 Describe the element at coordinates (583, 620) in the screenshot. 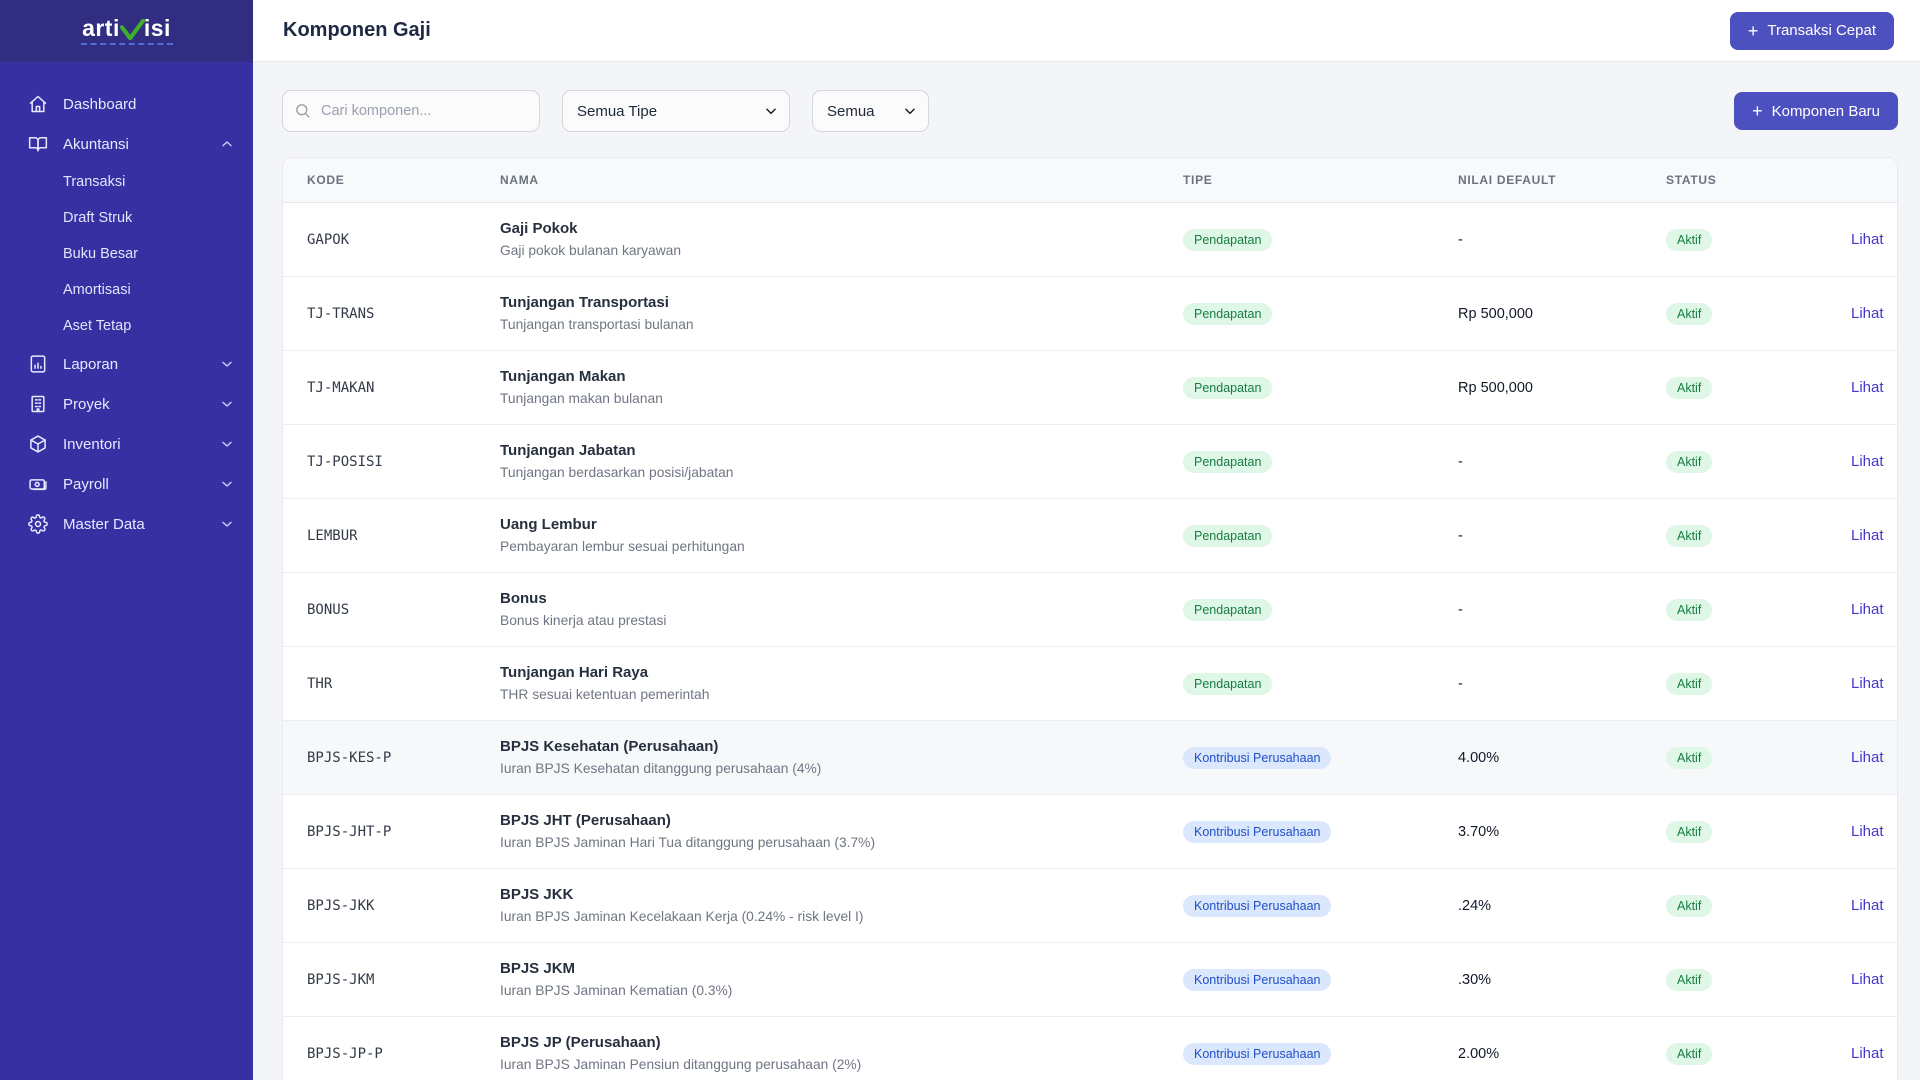

I see `component-description: Bonus kinerja atau prestasi` at that location.